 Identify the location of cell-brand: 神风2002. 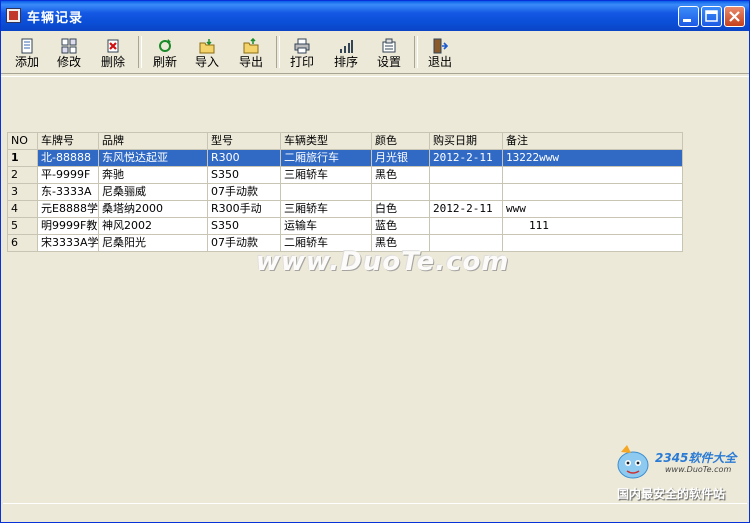
(153, 226).